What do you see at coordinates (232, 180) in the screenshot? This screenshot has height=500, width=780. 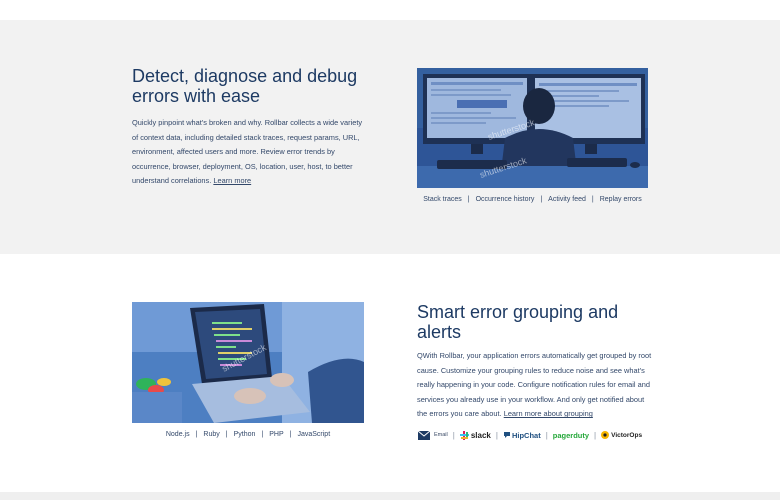 I see `learn-more-link: Learn more` at bounding box center [232, 180].